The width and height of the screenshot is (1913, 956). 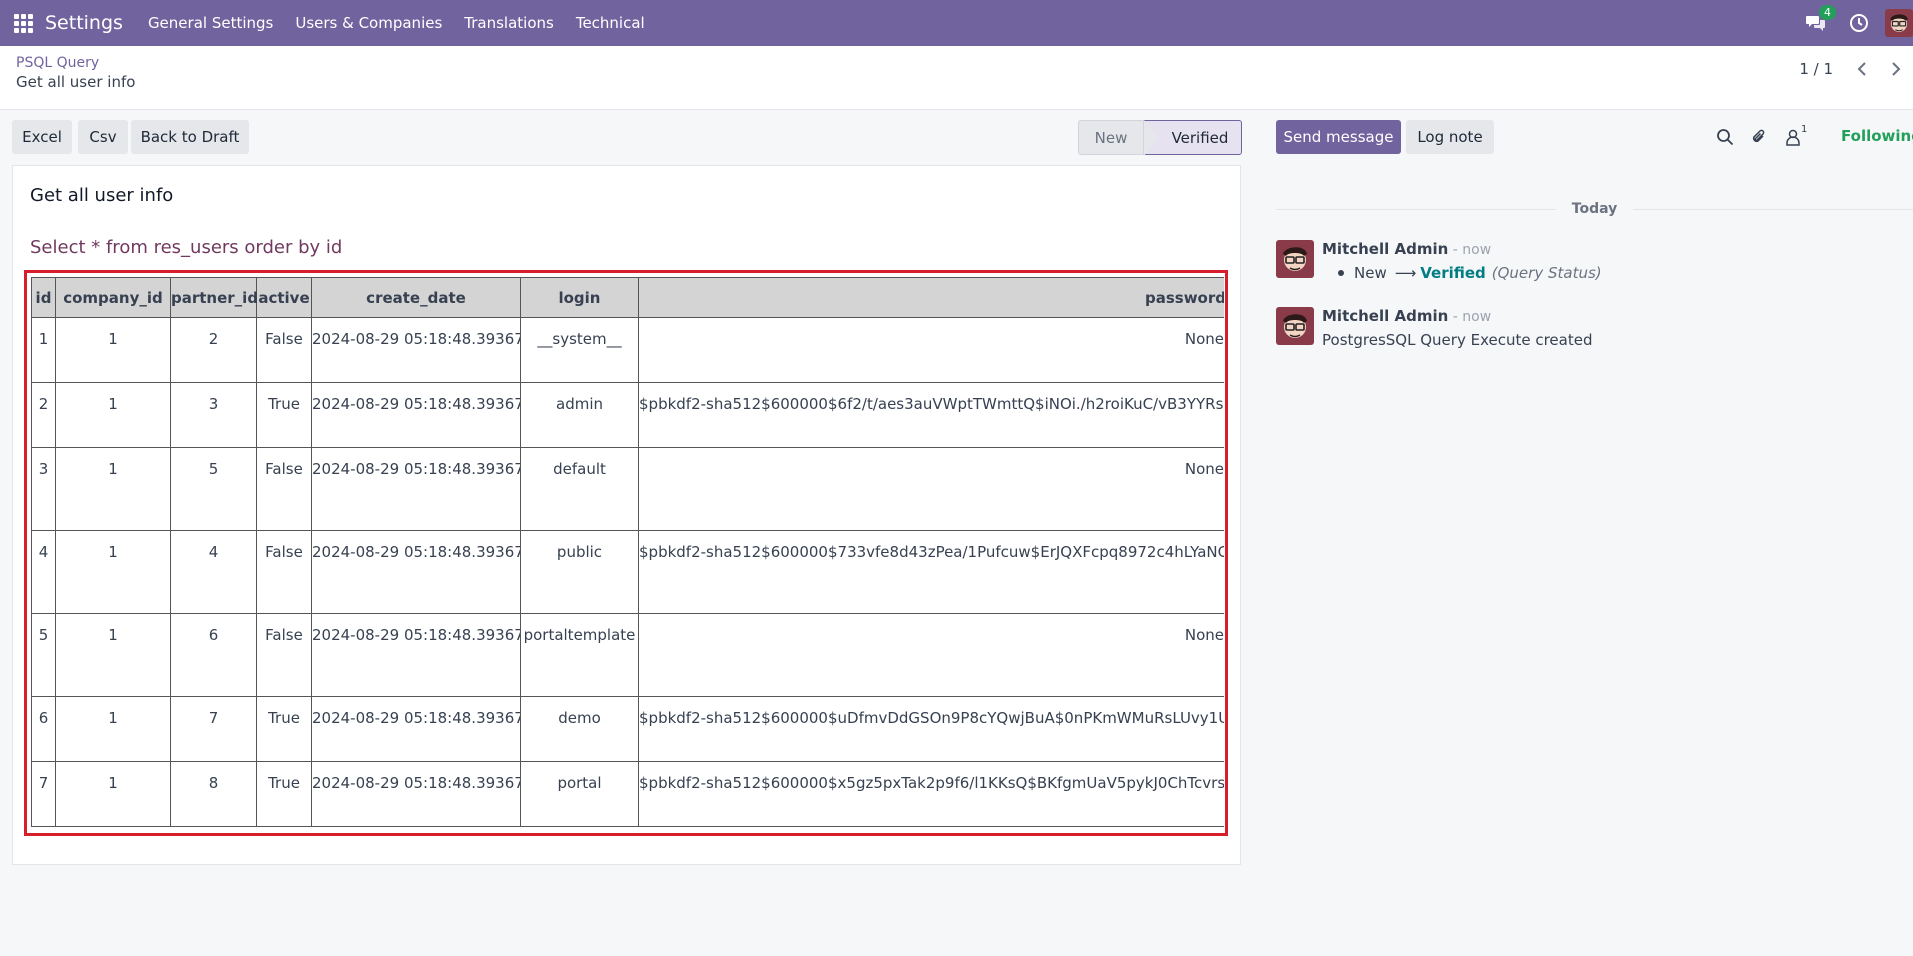 What do you see at coordinates (579, 729) in the screenshot?
I see `cell-login: demo` at bounding box center [579, 729].